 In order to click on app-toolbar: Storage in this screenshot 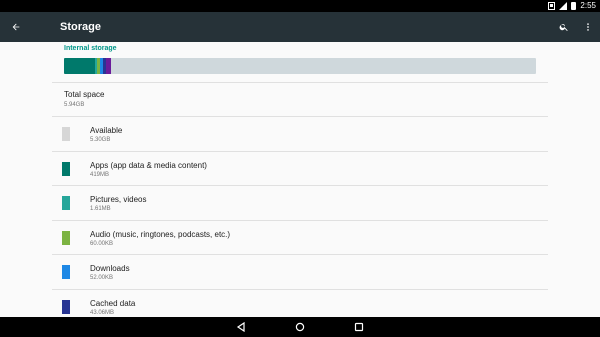, I will do `click(300, 27)`.